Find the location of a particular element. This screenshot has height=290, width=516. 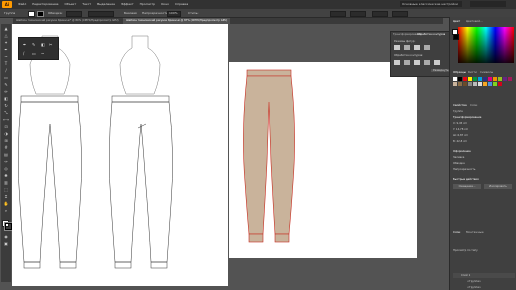

screen-mode-icon: ▣ is located at coordinates (6, 243).